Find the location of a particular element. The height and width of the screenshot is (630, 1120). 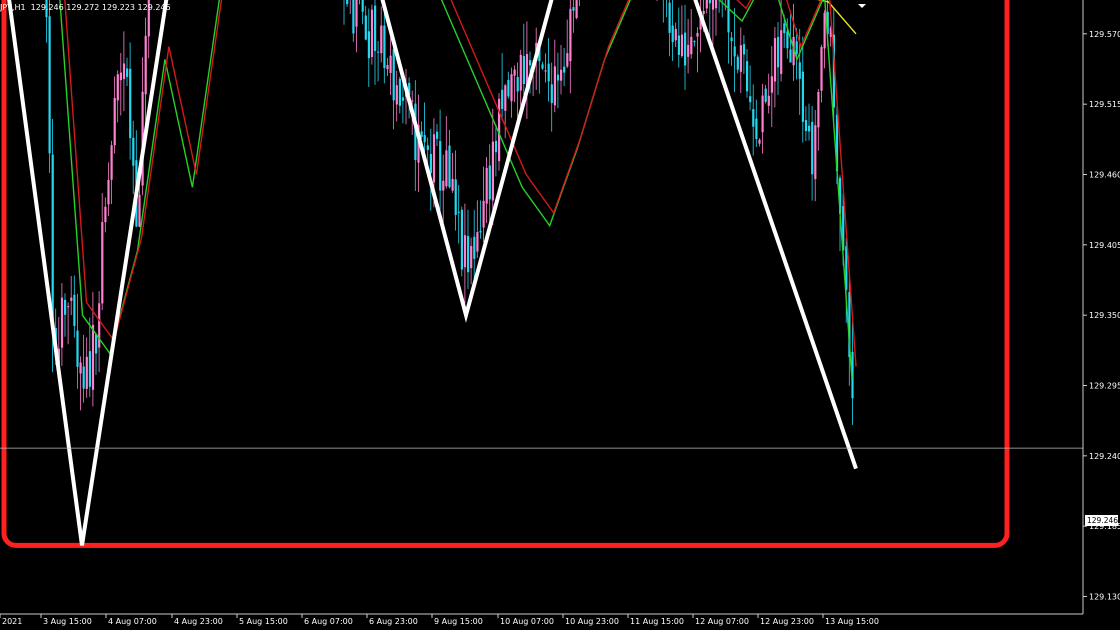

y-tick-label: 129.515 is located at coordinates (1104, 104).